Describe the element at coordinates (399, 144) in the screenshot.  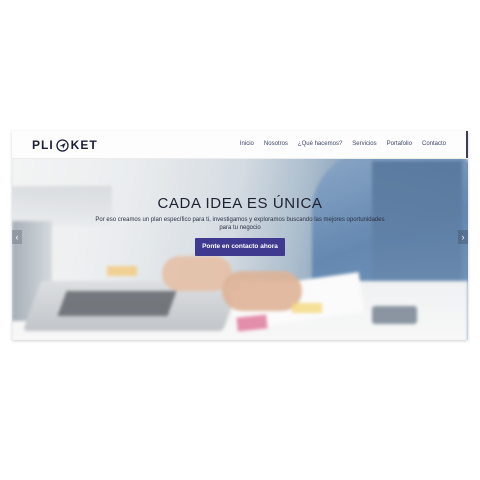
I see `nav-item-portafolio: Portafolio` at that location.